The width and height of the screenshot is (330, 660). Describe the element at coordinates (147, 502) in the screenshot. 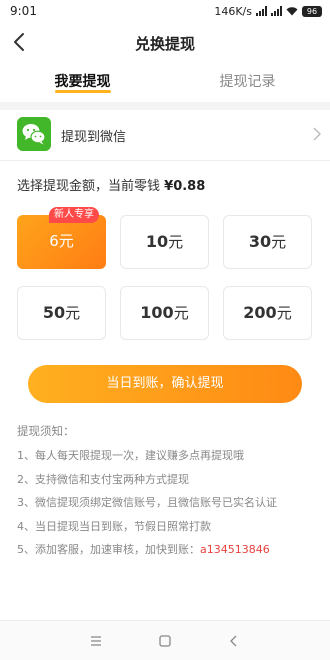

I see `note-text: 3、微信提现须绑定微信账号，且微信账号已实名认证` at that location.